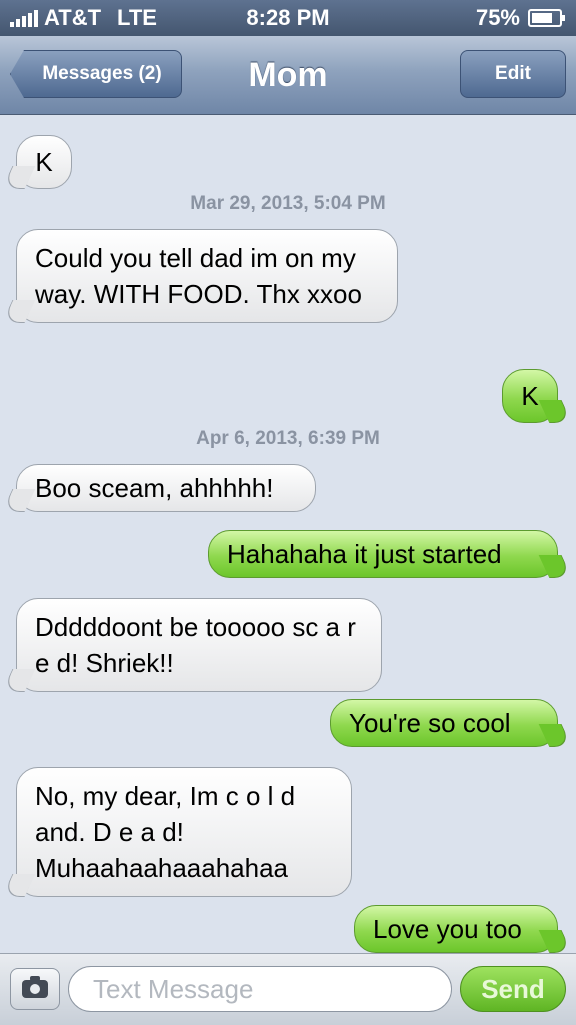 This screenshot has height=1025, width=576. I want to click on timestamp: Mar 29, 2013, 5:04 PM, so click(288, 203).